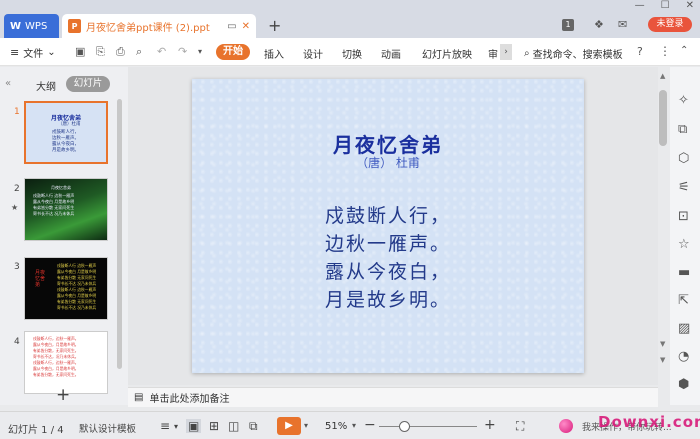  I want to click on play-options-icon: ▾, so click(306, 425).